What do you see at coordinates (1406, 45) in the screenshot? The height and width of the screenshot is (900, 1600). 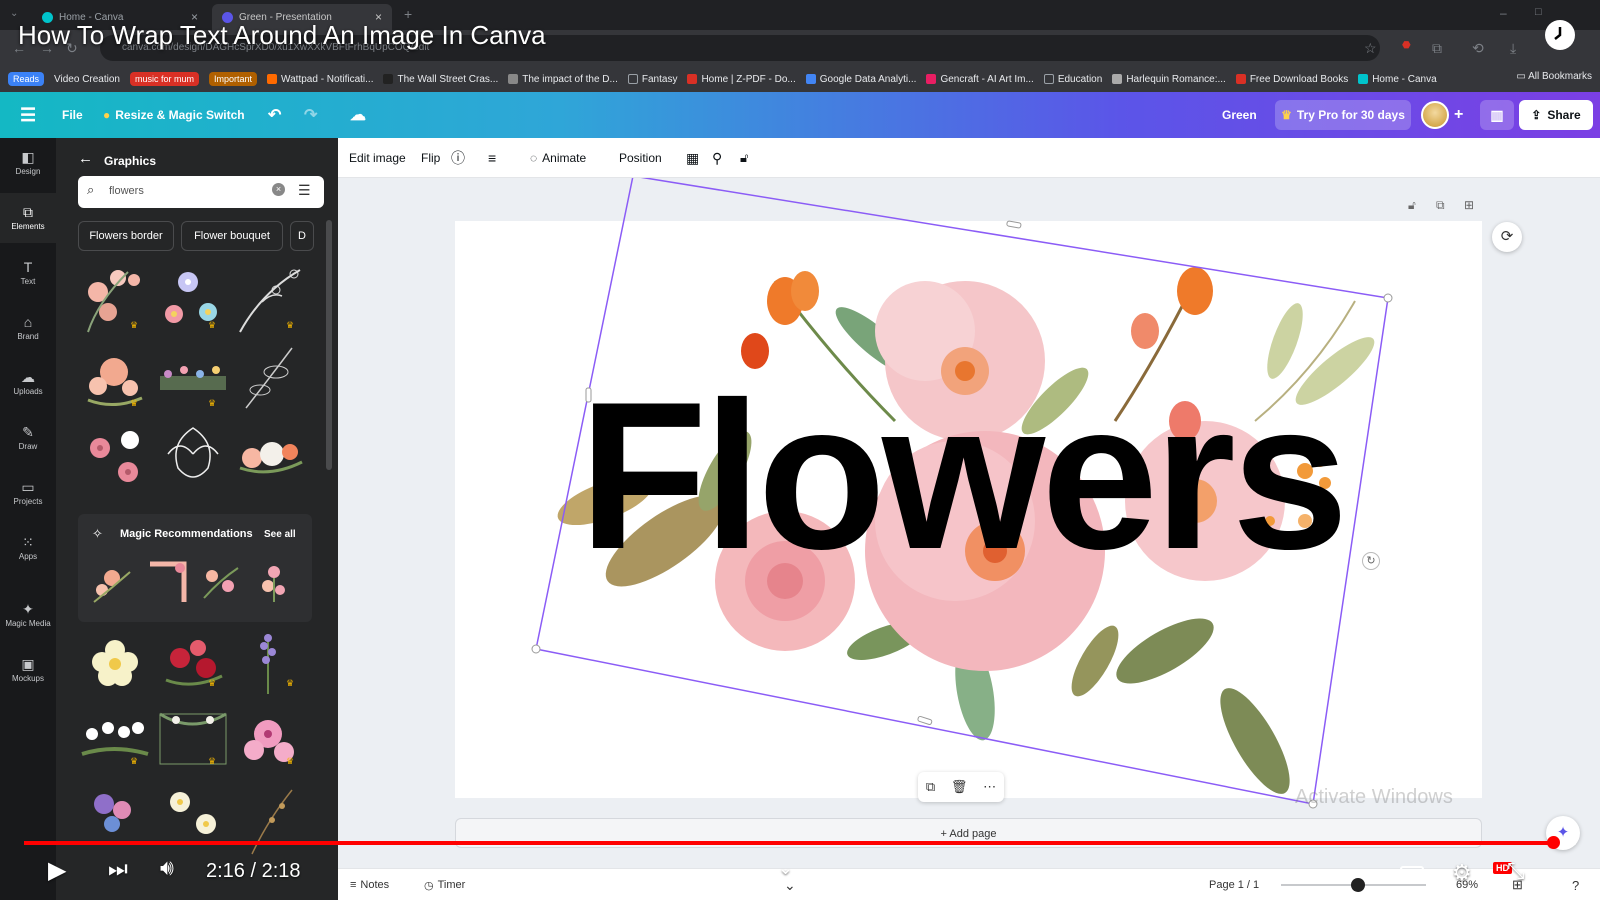 I see `adblock-icon: ⬣` at bounding box center [1406, 45].